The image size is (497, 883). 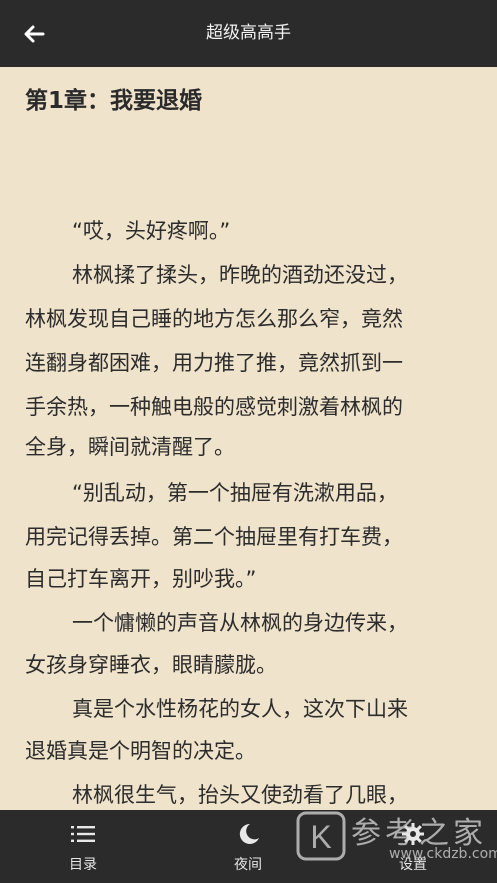 I want to click on text-line: 一个慵懒的声音从林枫的身边传来，, so click(x=240, y=623).